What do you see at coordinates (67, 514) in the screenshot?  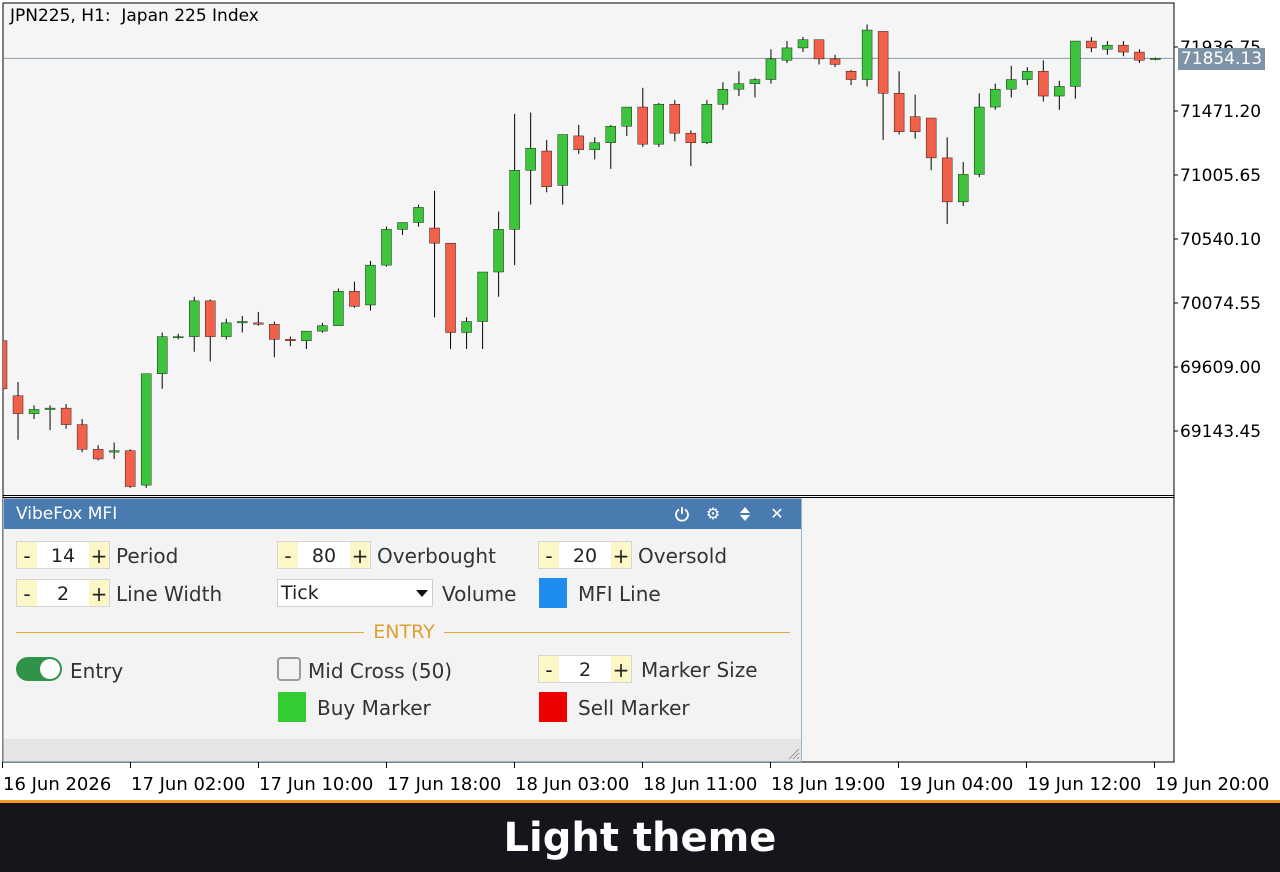 I see `panel-title: VibeFox MFI` at bounding box center [67, 514].